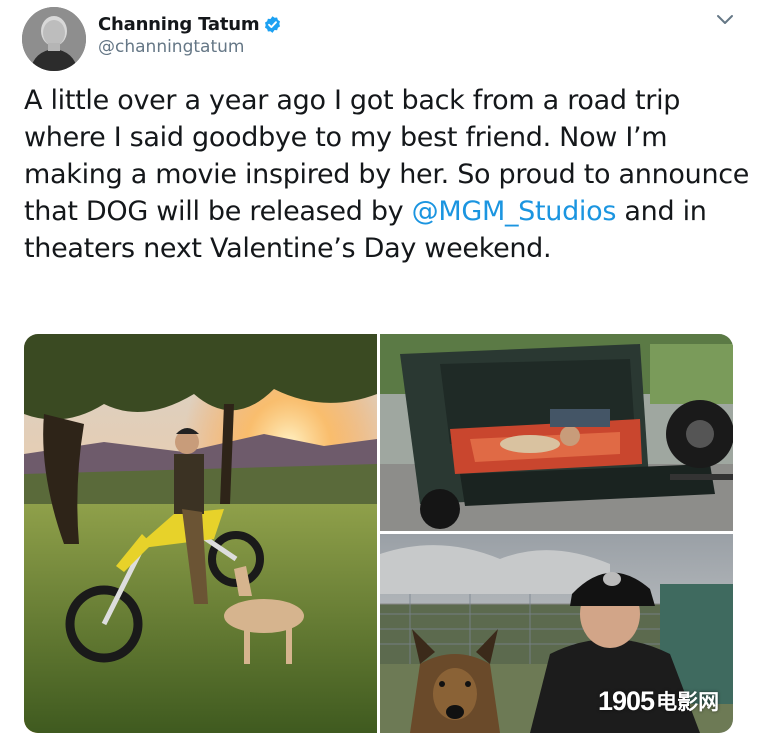 The height and width of the screenshot is (752, 770). I want to click on watermark-number: 1905, so click(626, 700).